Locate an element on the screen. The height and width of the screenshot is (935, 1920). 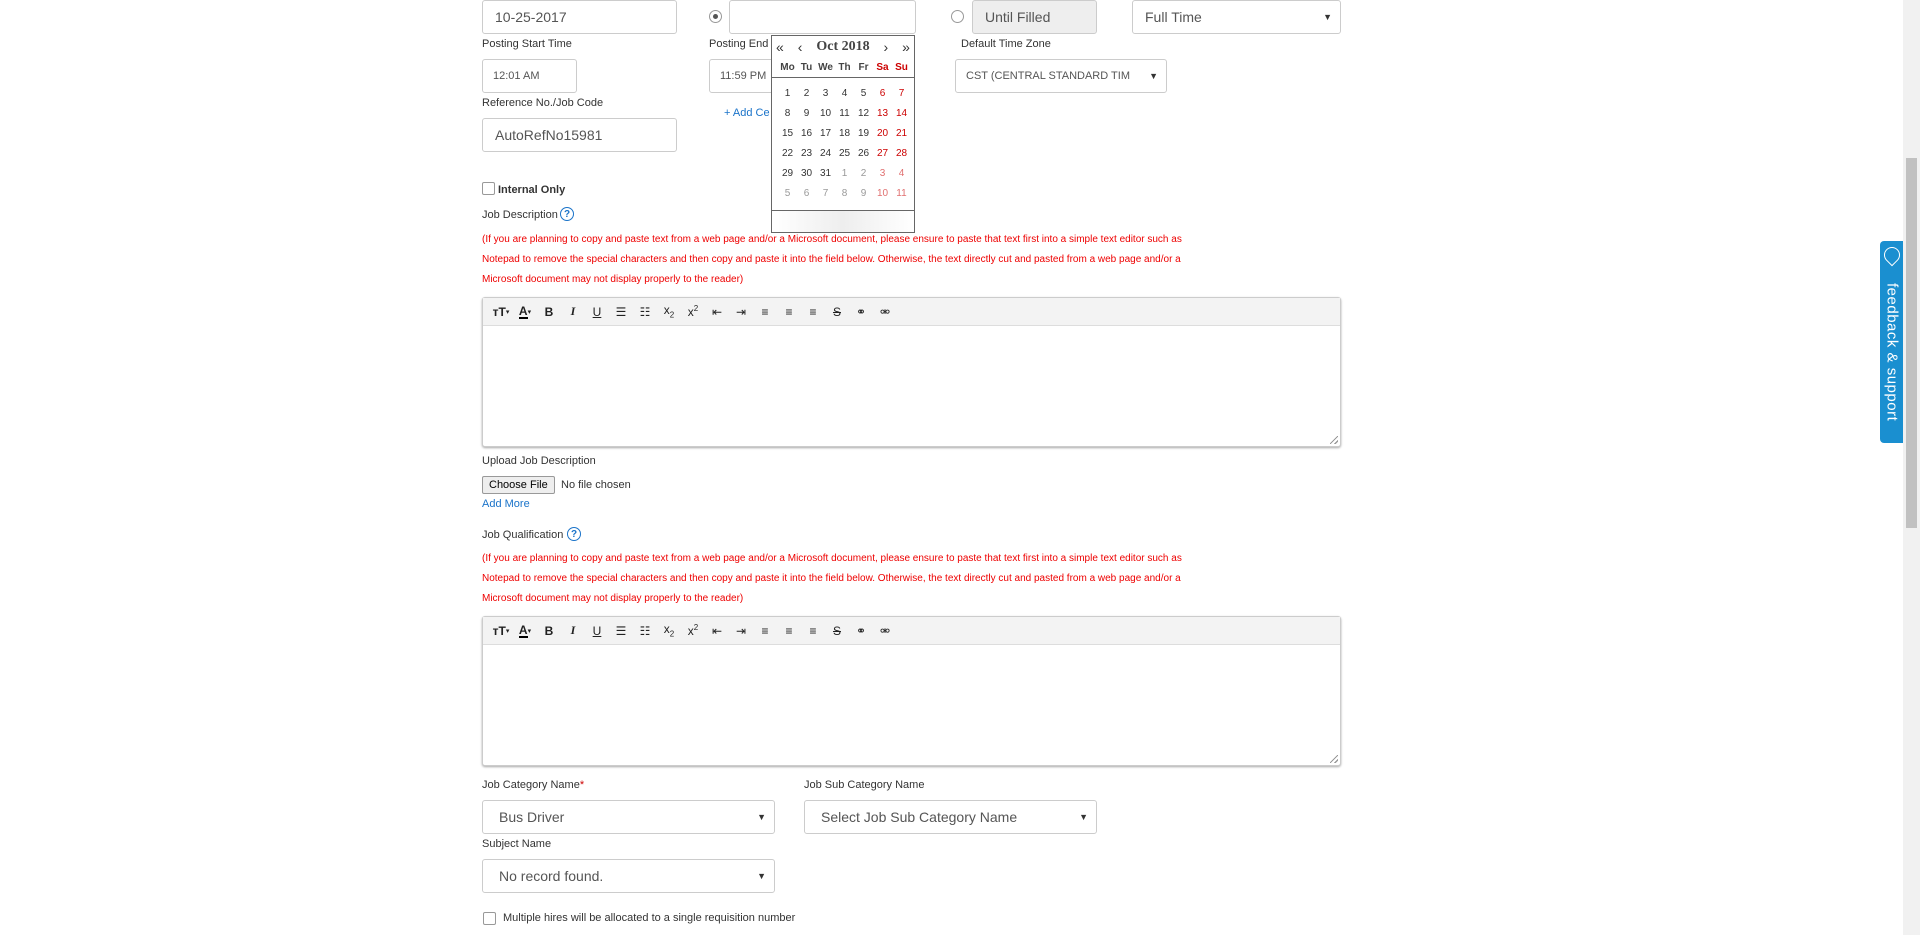
datepicker-day: 19 is located at coordinates (863, 134).